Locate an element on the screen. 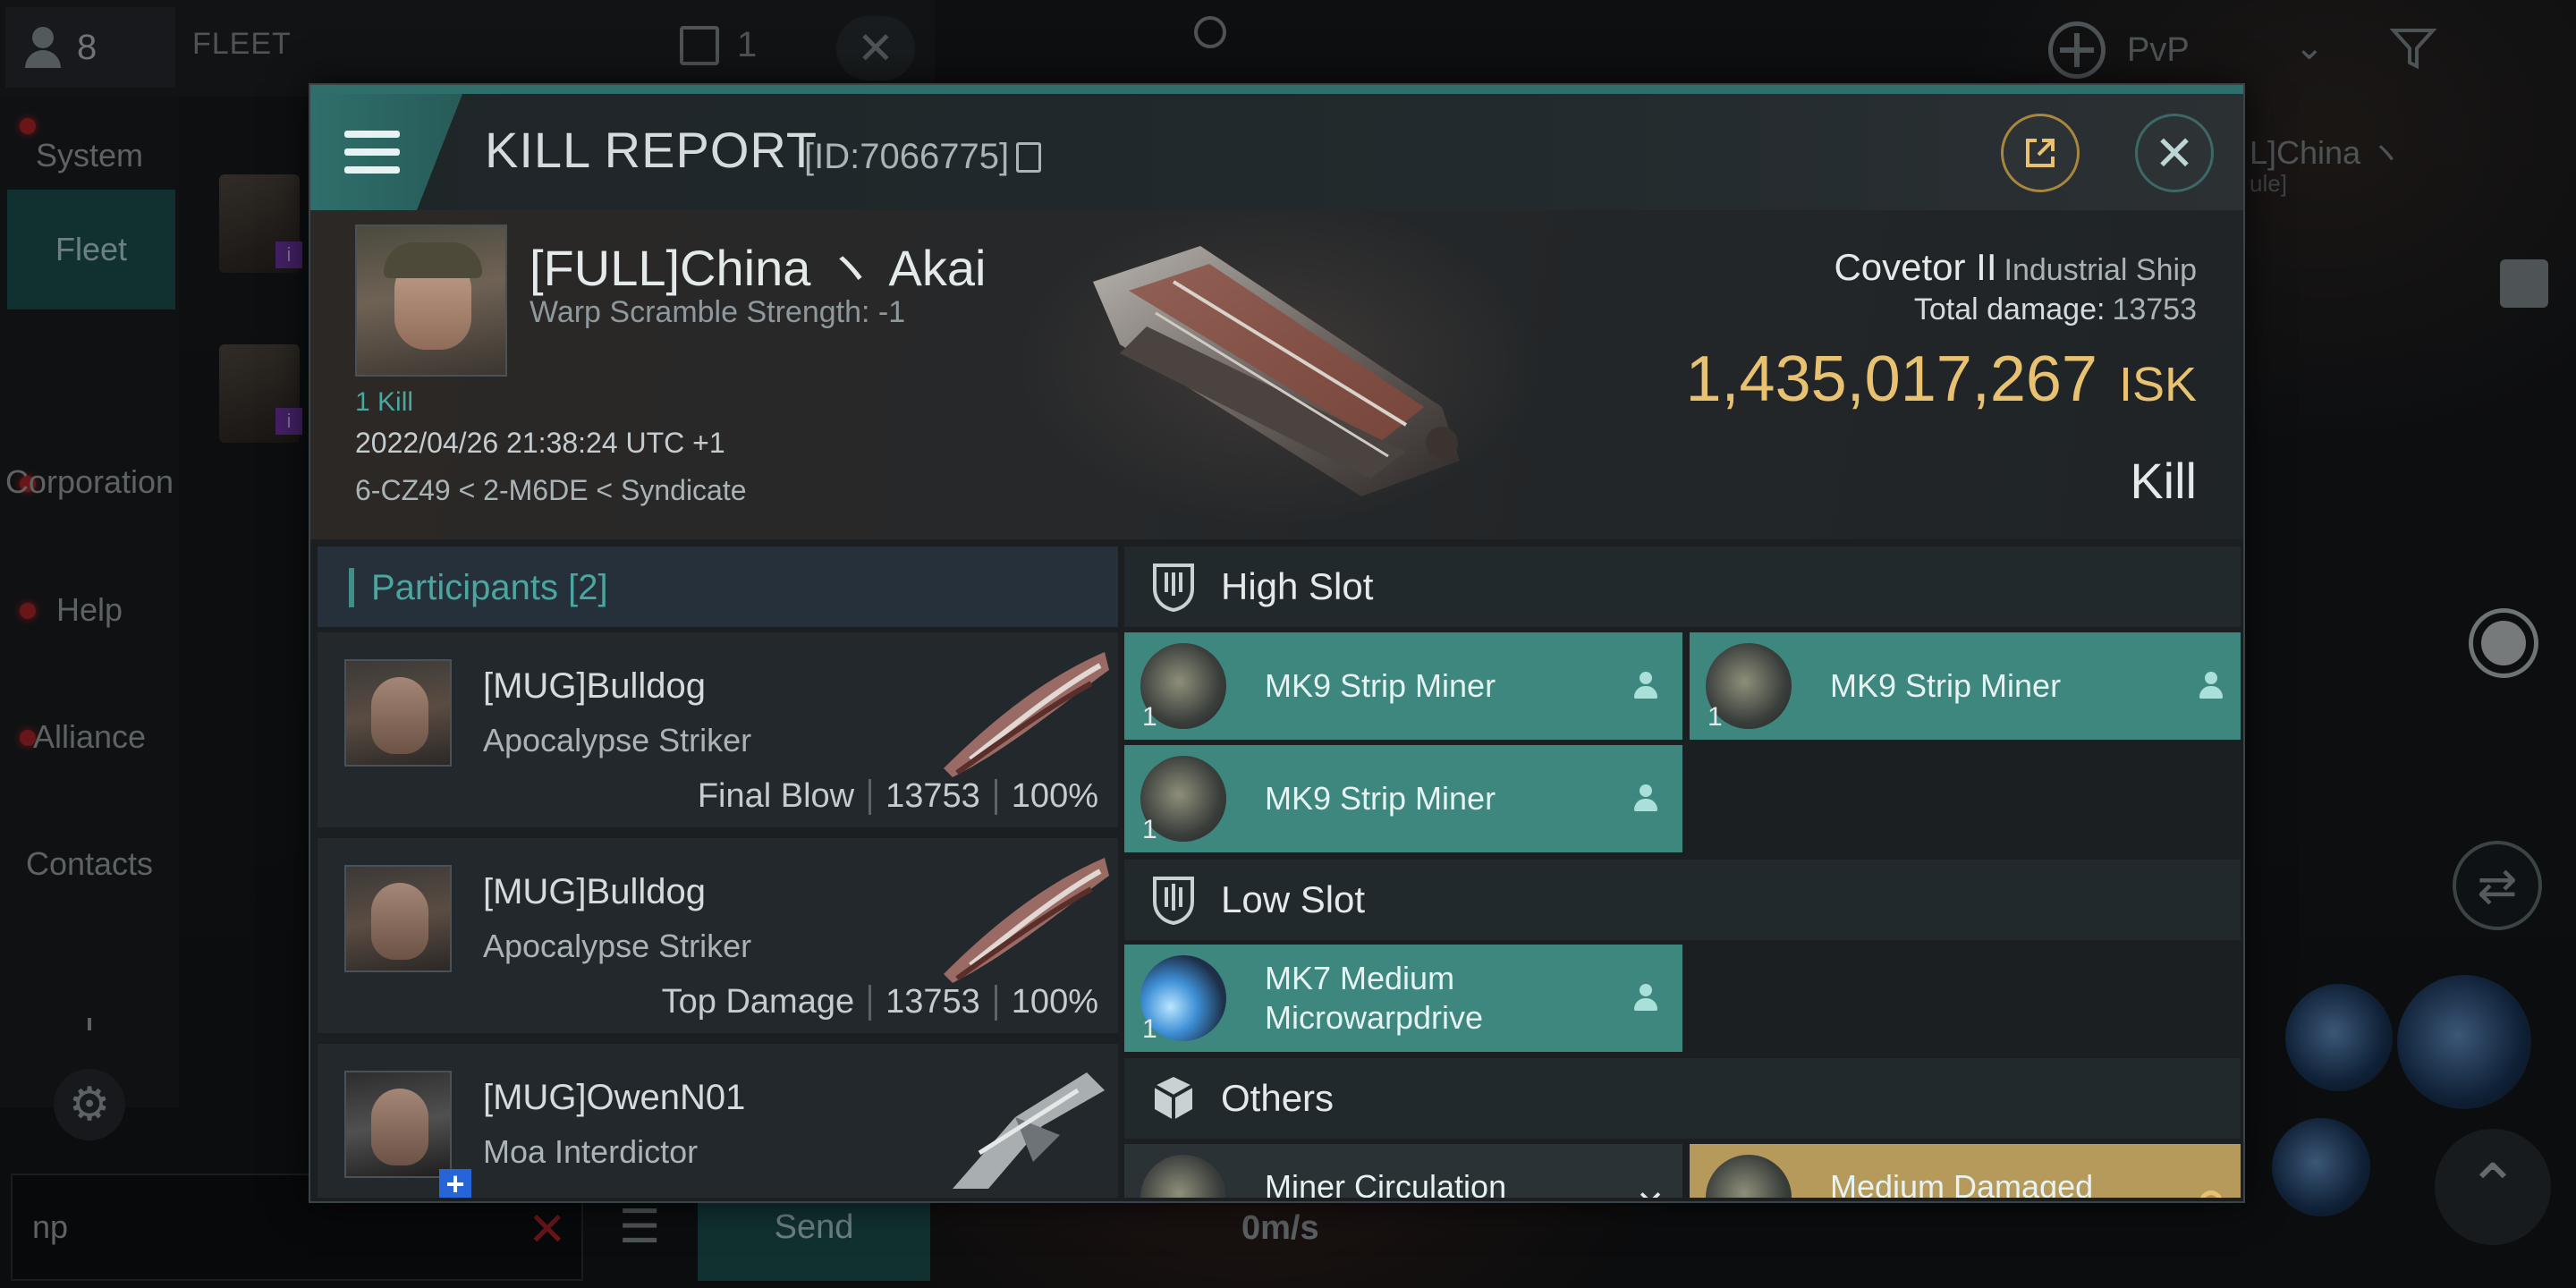 The image size is (2576, 1288). close-button: ✕ is located at coordinates (2174, 153).